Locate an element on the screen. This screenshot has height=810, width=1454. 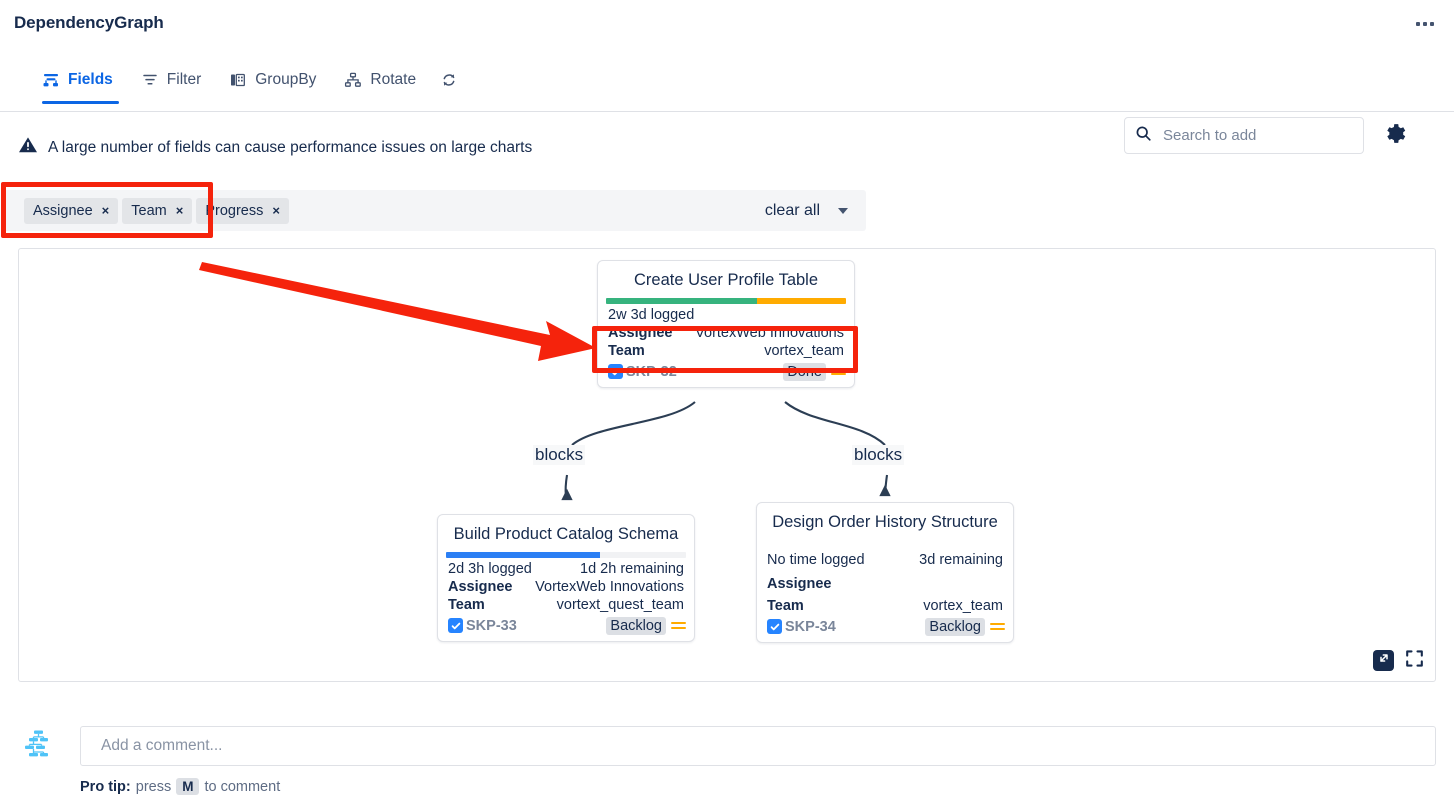
expand-diagonal-button is located at coordinates (1383, 660).